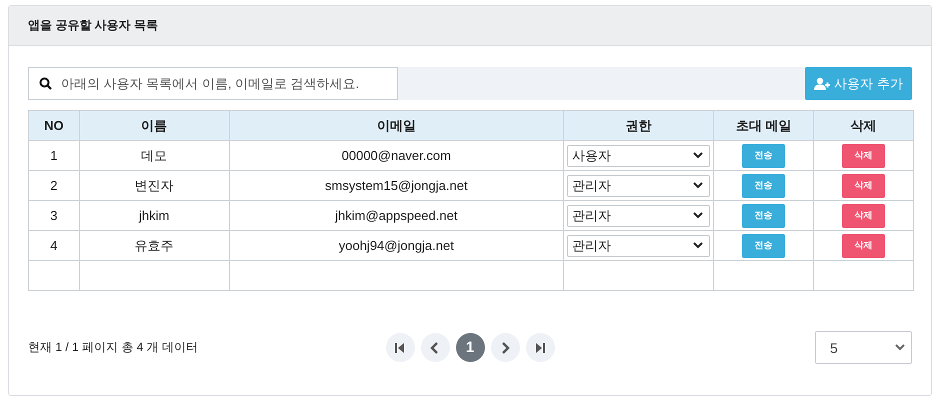 Image resolution: width=939 pixels, height=408 pixels. Describe the element at coordinates (154, 125) in the screenshot. I see `column-header: 이름` at that location.